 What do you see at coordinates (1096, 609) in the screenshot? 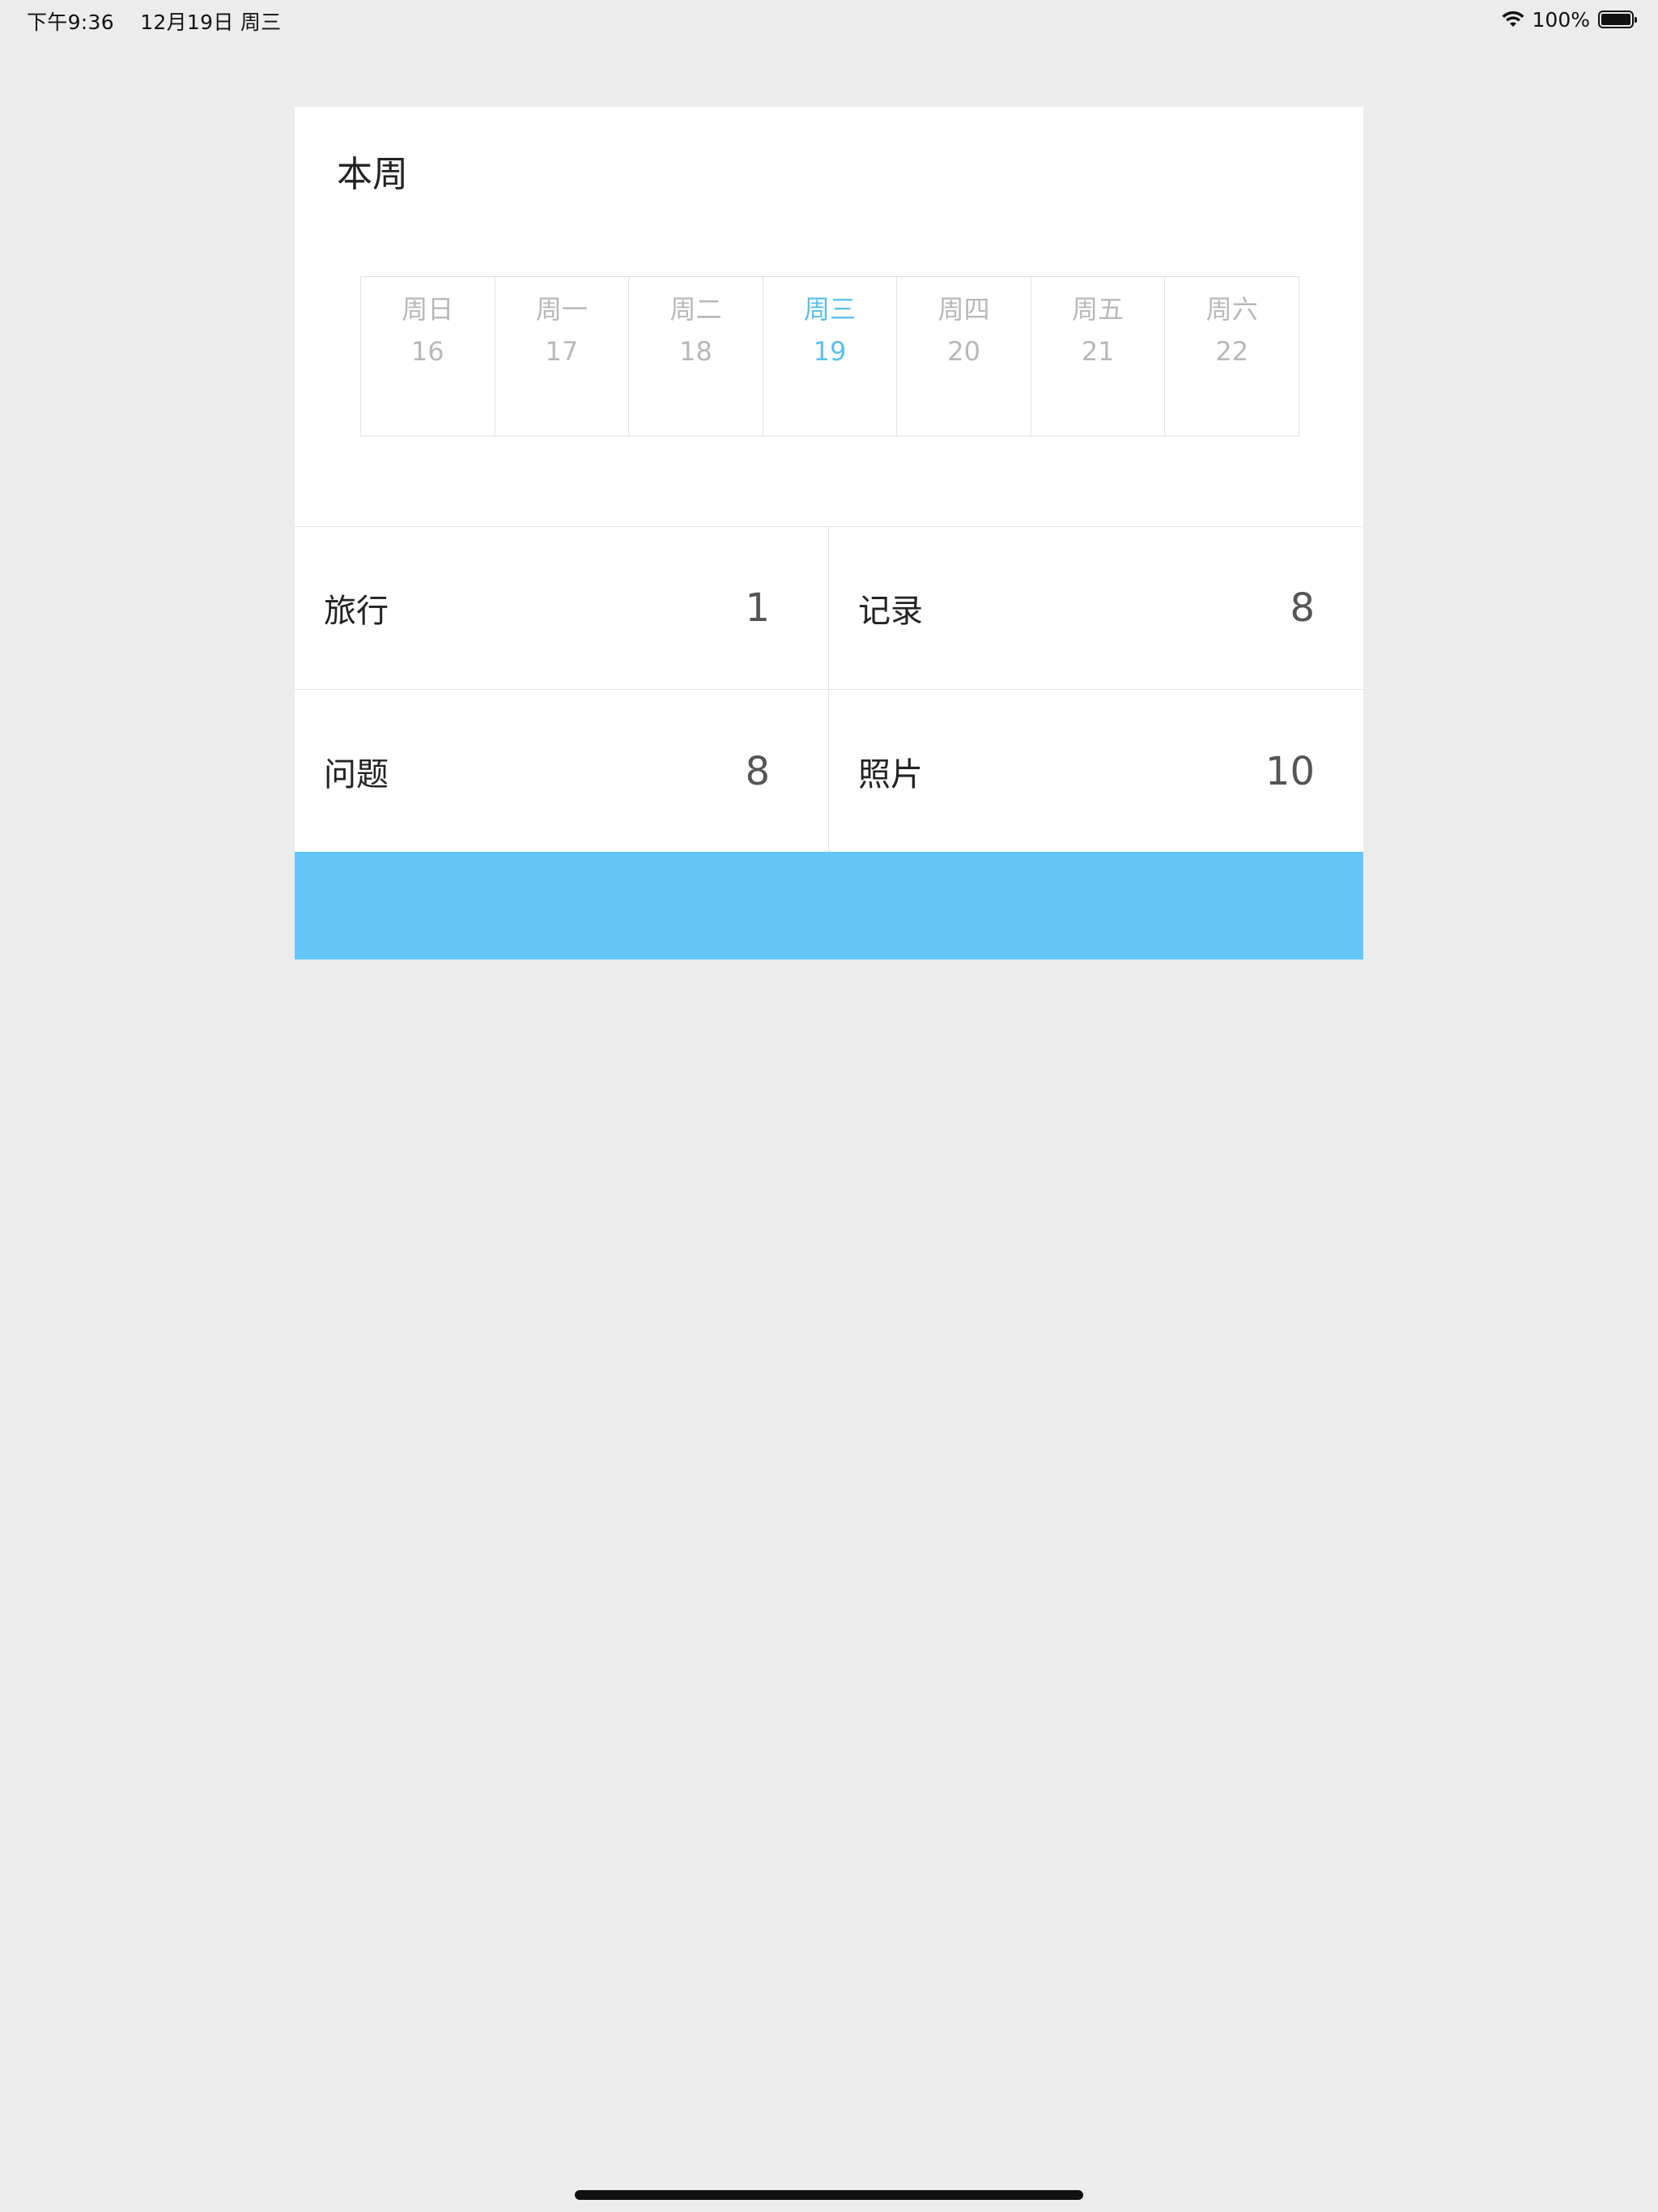
I see `stat-cell-records: 记录 8` at bounding box center [1096, 609].